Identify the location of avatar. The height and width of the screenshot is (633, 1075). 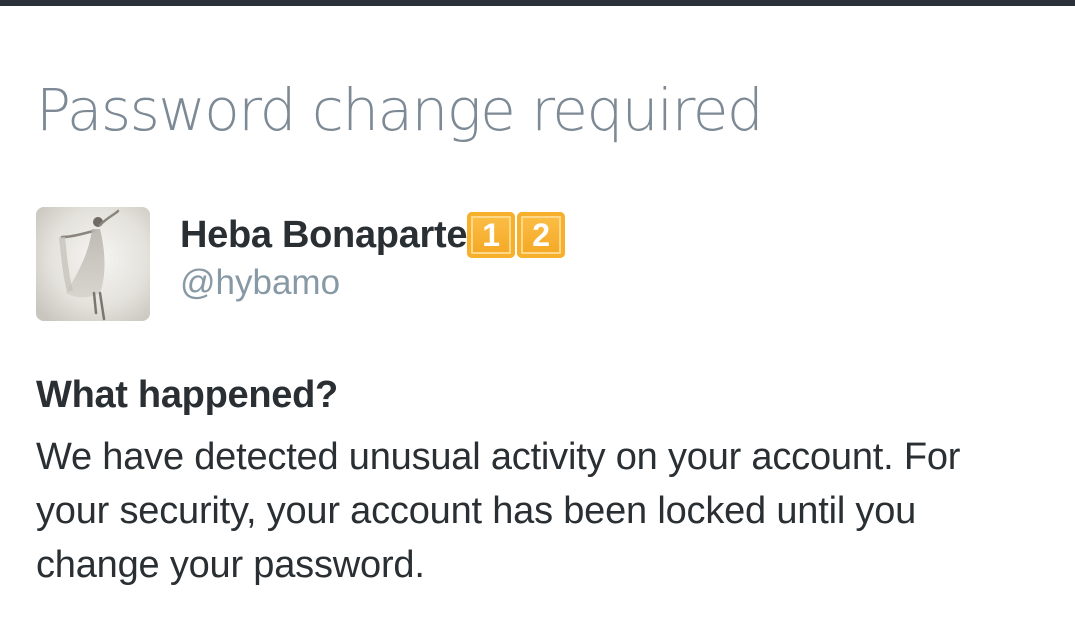
(93, 264).